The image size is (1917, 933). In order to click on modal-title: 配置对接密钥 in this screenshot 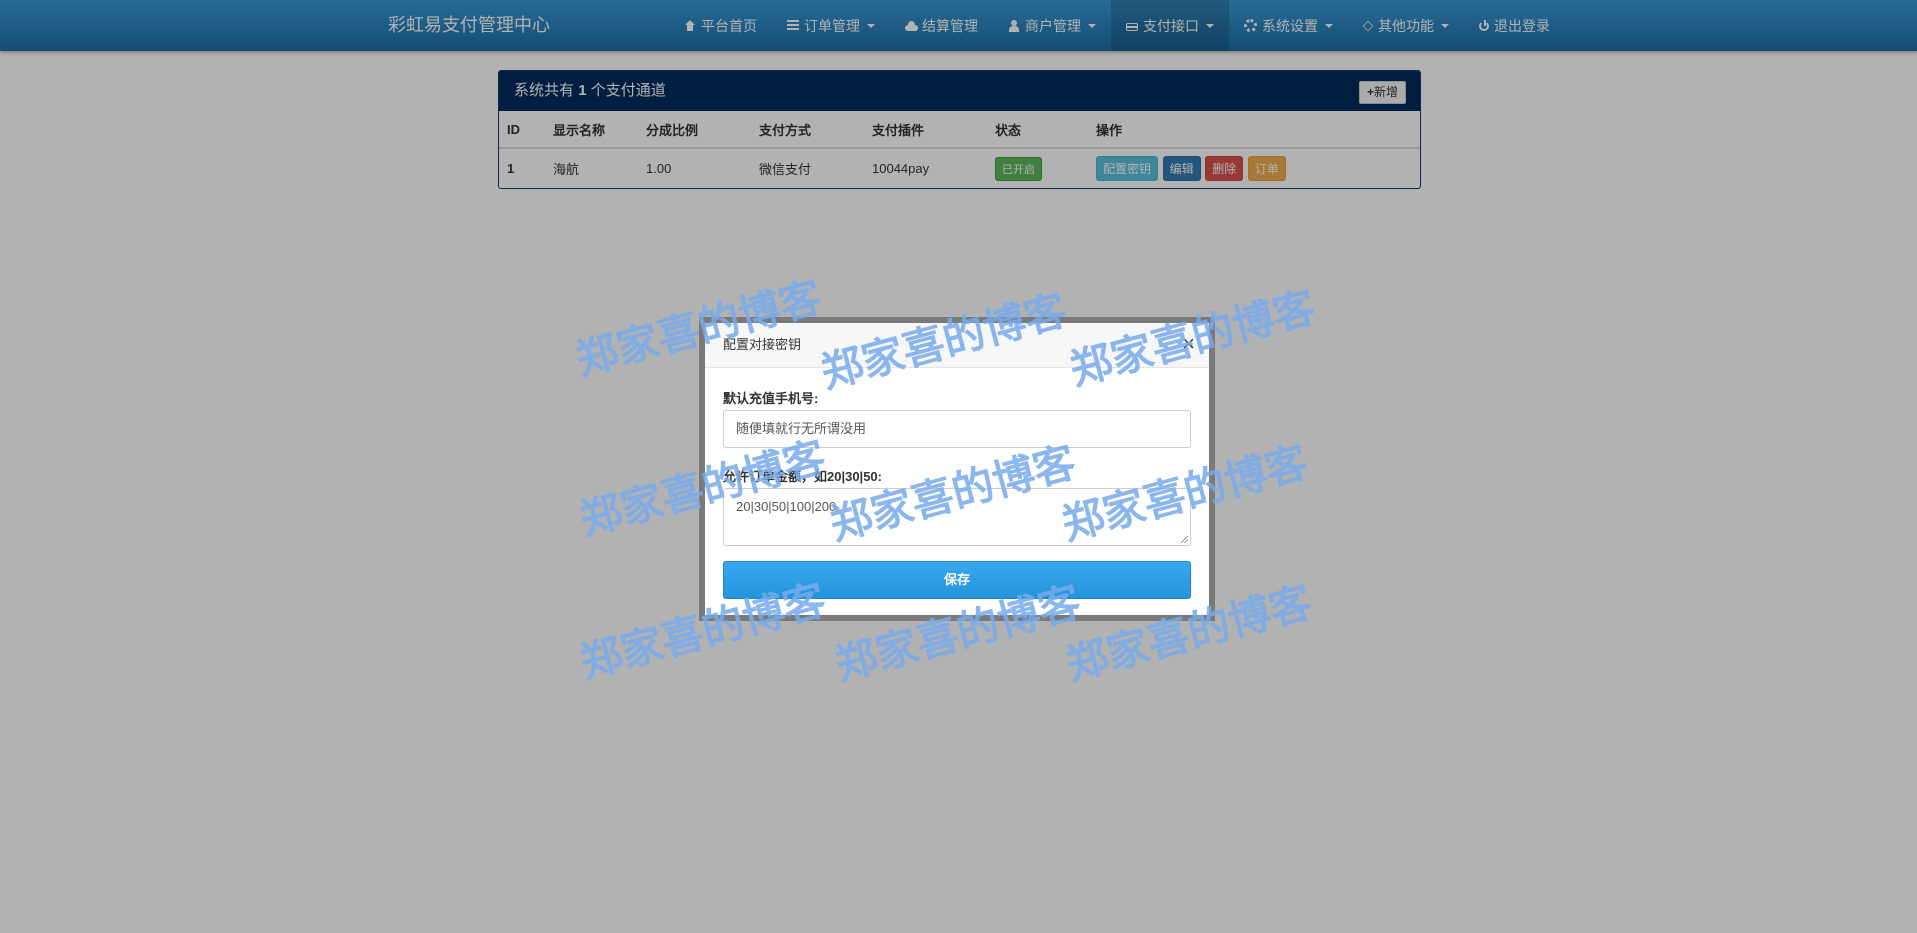, I will do `click(762, 344)`.